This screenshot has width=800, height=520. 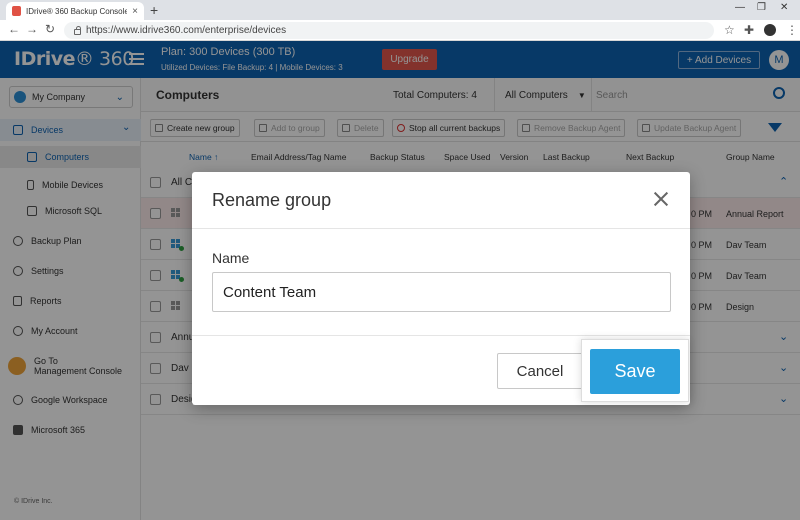 I want to click on tab-title: IDrive® 360 Backup Console fo, so click(x=77, y=11).